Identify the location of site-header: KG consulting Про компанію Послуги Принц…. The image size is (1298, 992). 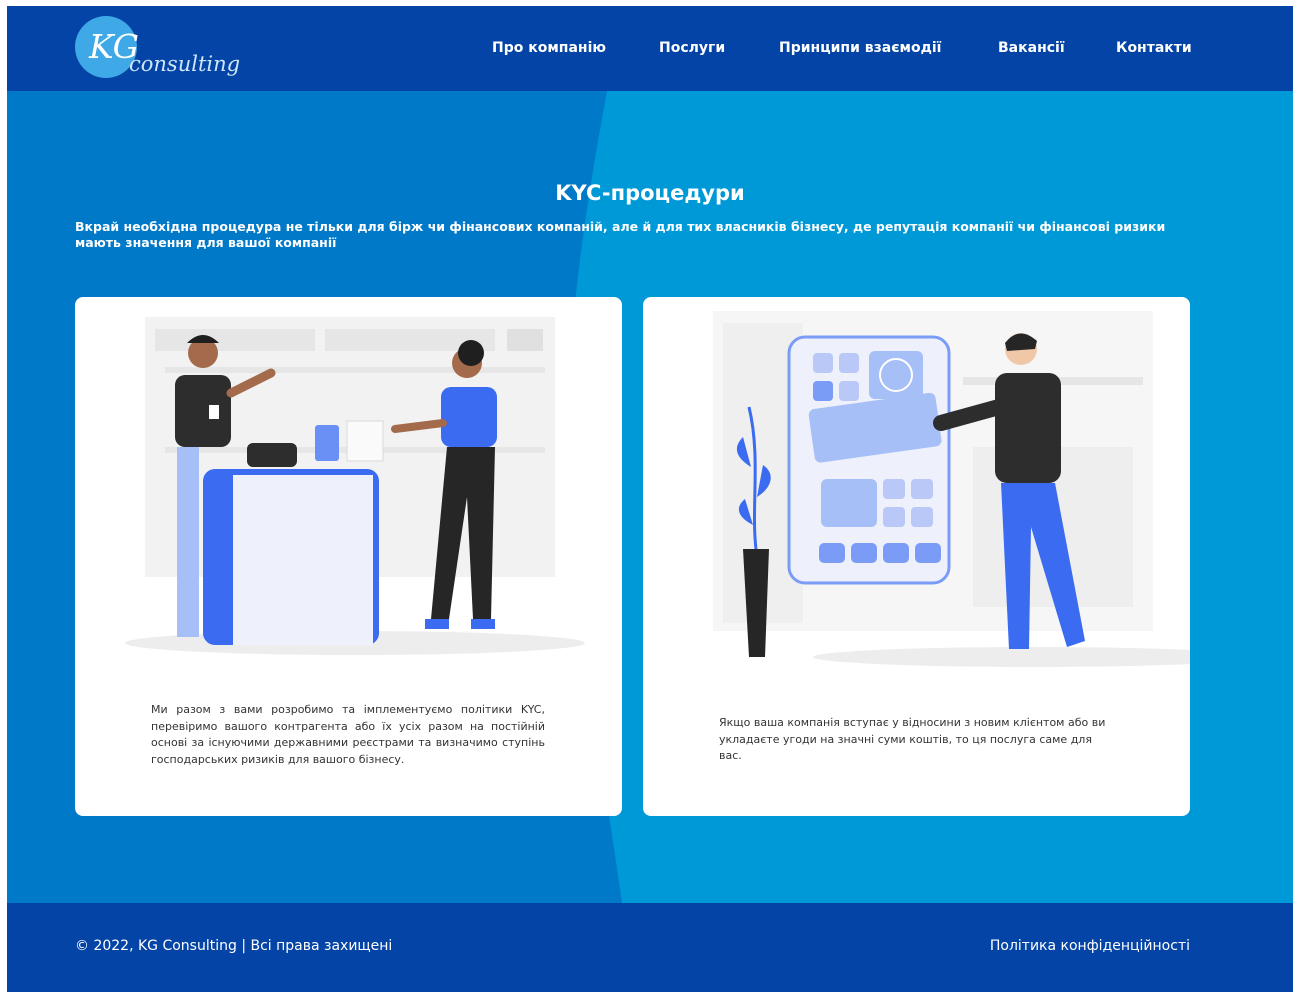
(650, 48).